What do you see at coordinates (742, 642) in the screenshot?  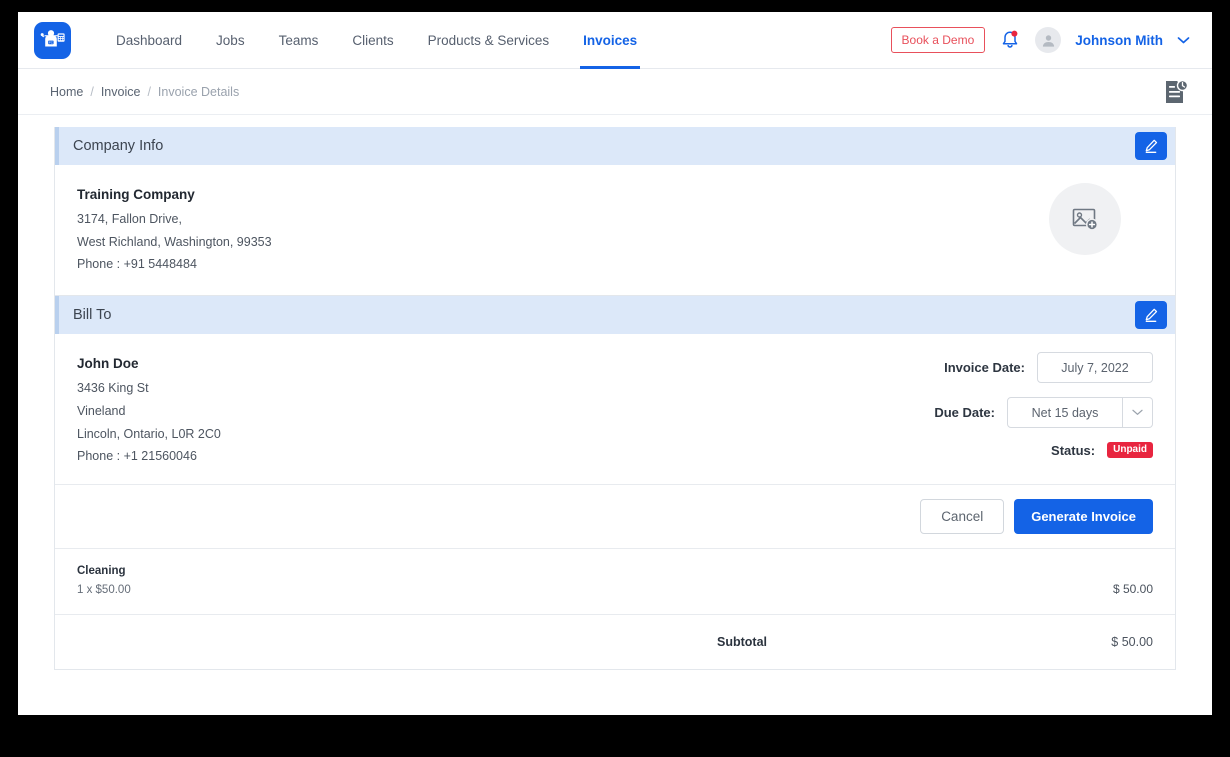 I see `subtotal-label: Subtotal` at bounding box center [742, 642].